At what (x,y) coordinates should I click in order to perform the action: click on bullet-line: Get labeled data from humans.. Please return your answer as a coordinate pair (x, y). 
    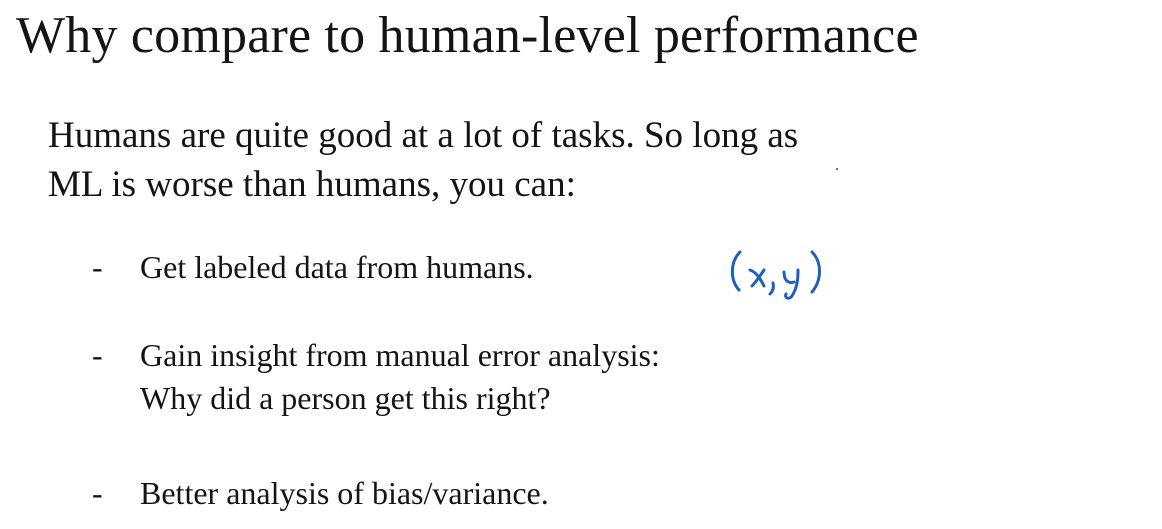
    Looking at the image, I should click on (337, 267).